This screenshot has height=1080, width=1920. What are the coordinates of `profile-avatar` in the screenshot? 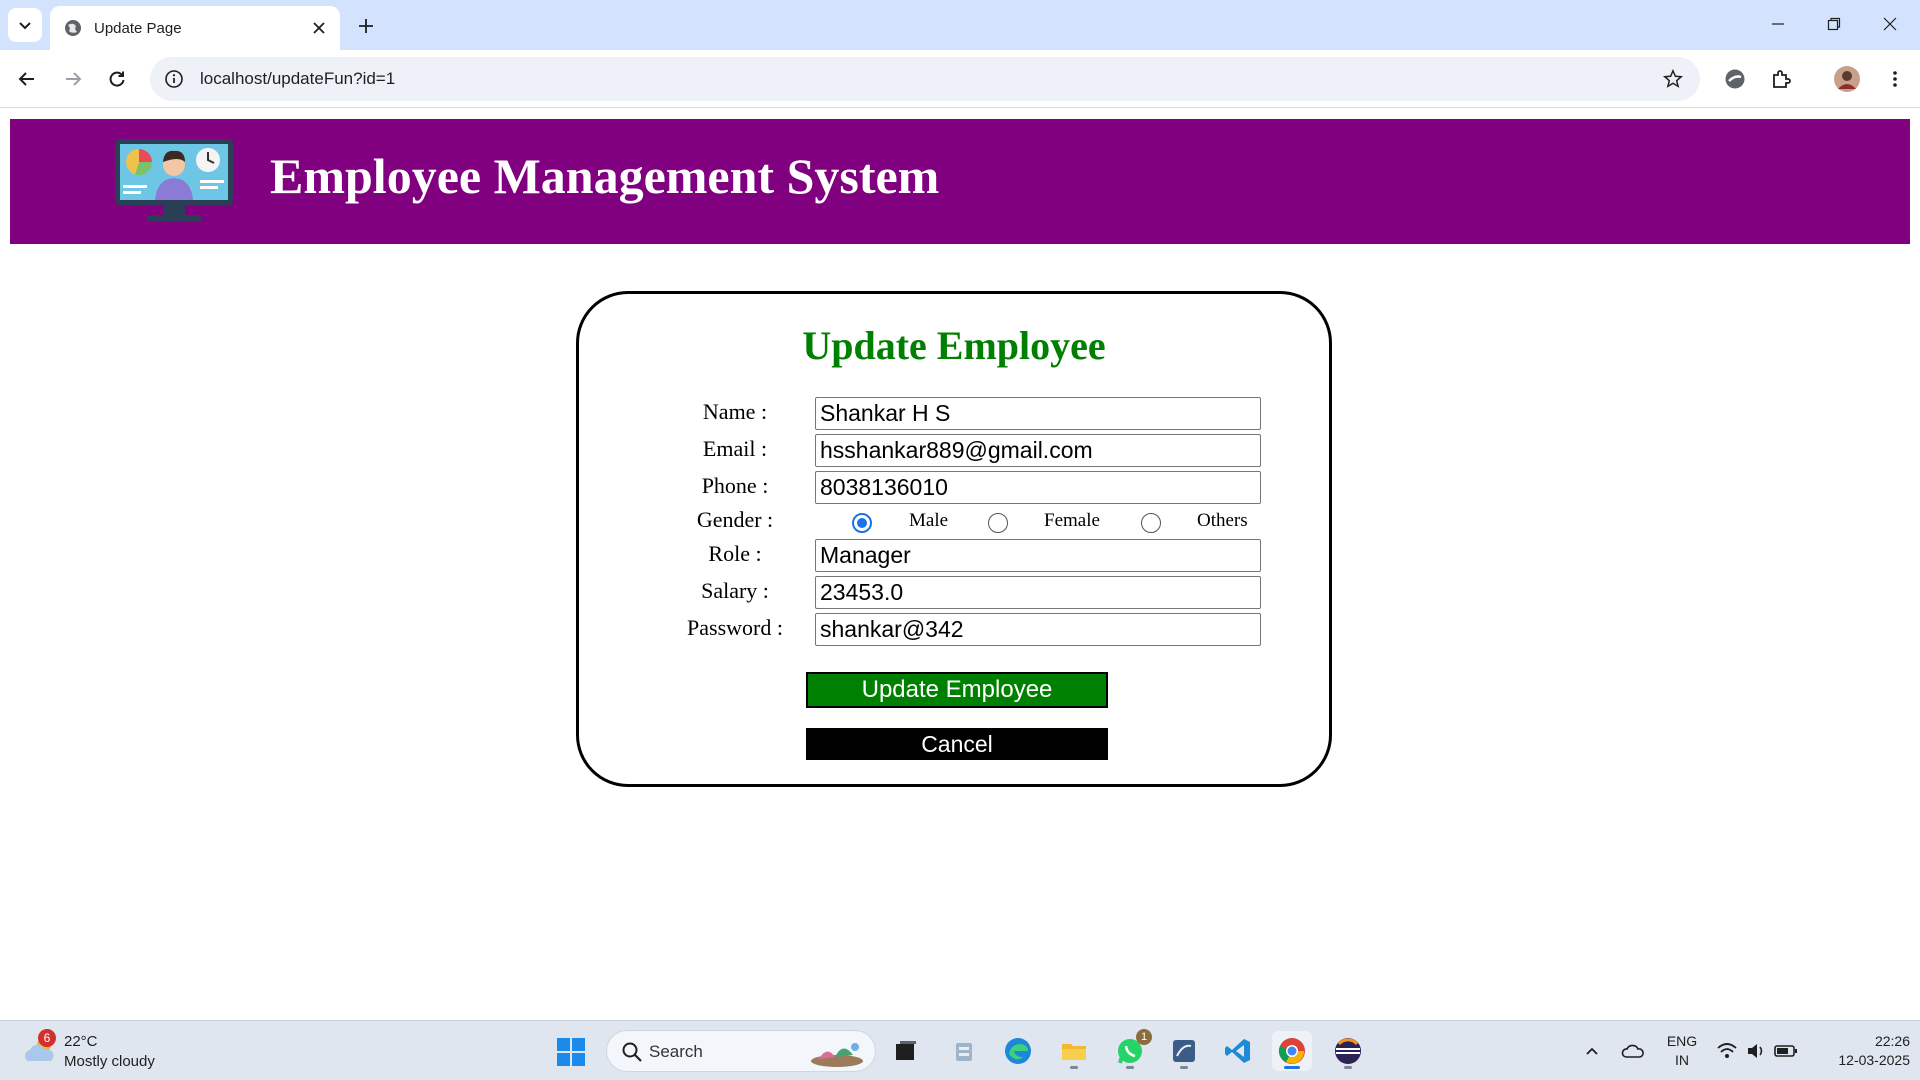 It's located at (1847, 79).